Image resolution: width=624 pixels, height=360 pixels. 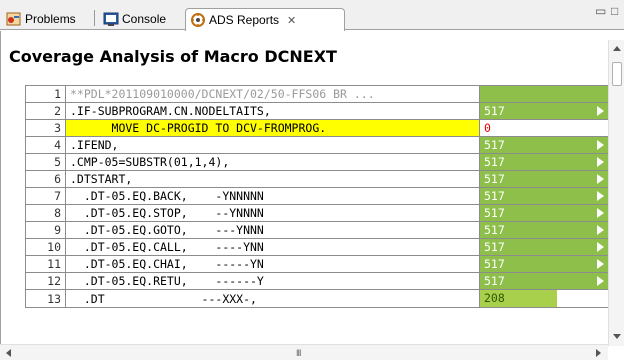 I want to click on line-number: 7, so click(x=45, y=196).